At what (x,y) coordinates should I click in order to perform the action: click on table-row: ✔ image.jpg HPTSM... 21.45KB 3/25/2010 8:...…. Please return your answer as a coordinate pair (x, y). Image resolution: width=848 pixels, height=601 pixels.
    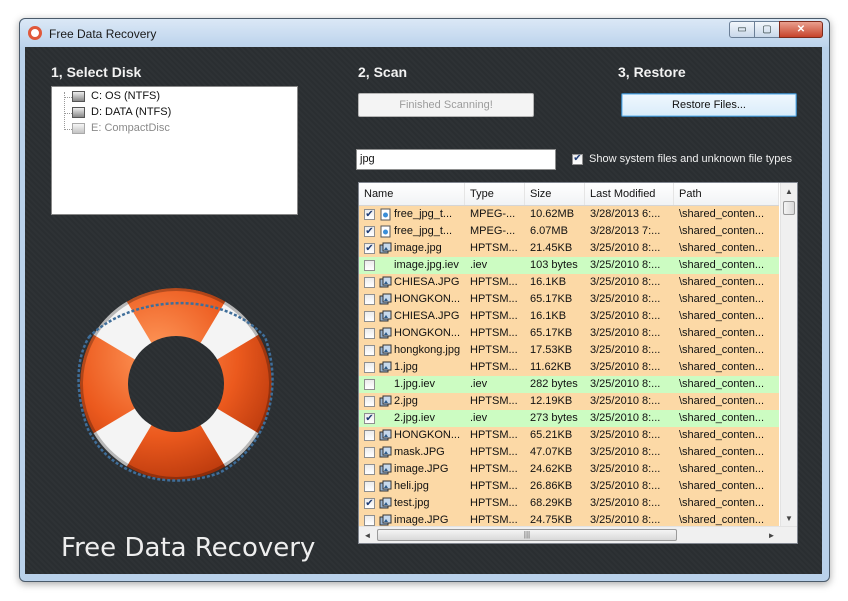
    Looking at the image, I should click on (569, 248).